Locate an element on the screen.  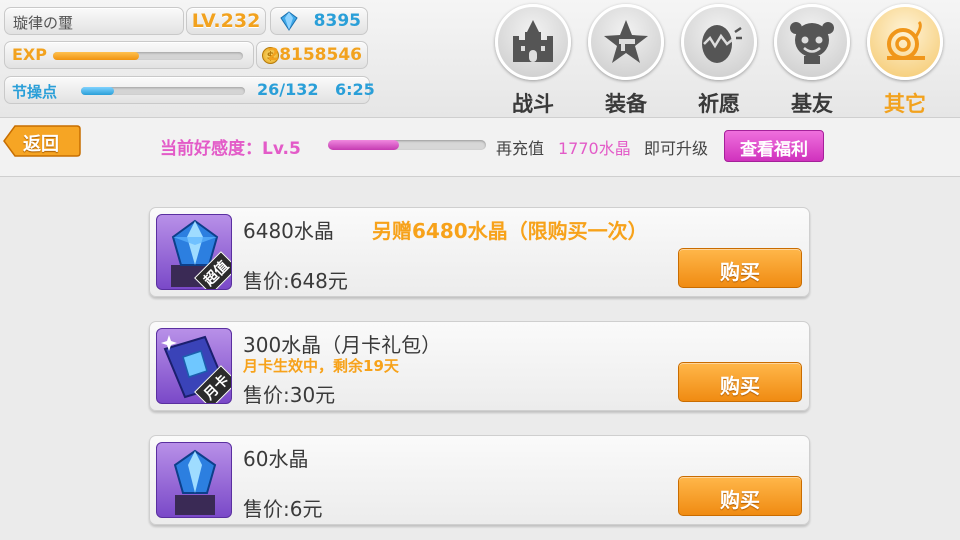
stamina-bar is located at coordinates (163, 91).